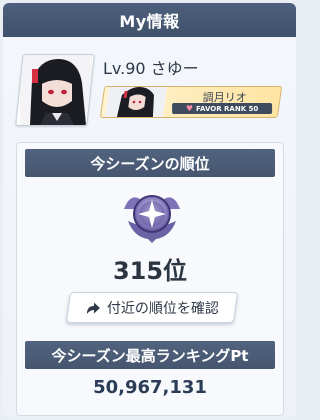  Describe the element at coordinates (150, 271) in the screenshot. I see `season-rank-value: 315位` at that location.